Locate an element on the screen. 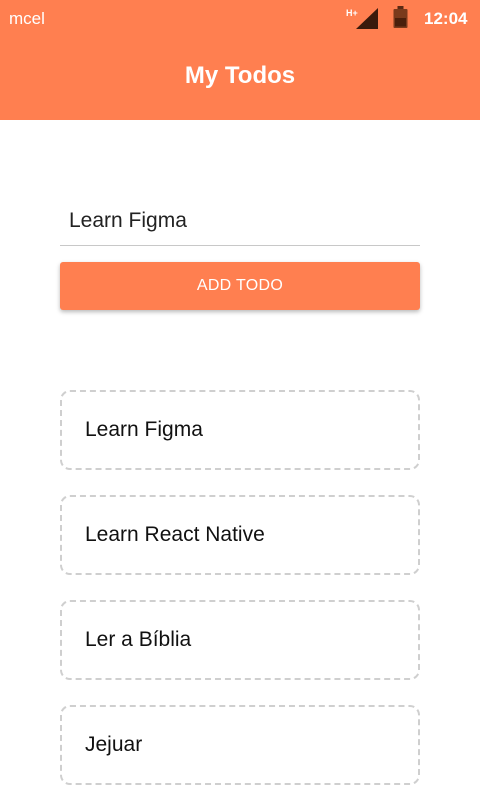 This screenshot has height=810, width=480. signal-icon is located at coordinates (367, 18).